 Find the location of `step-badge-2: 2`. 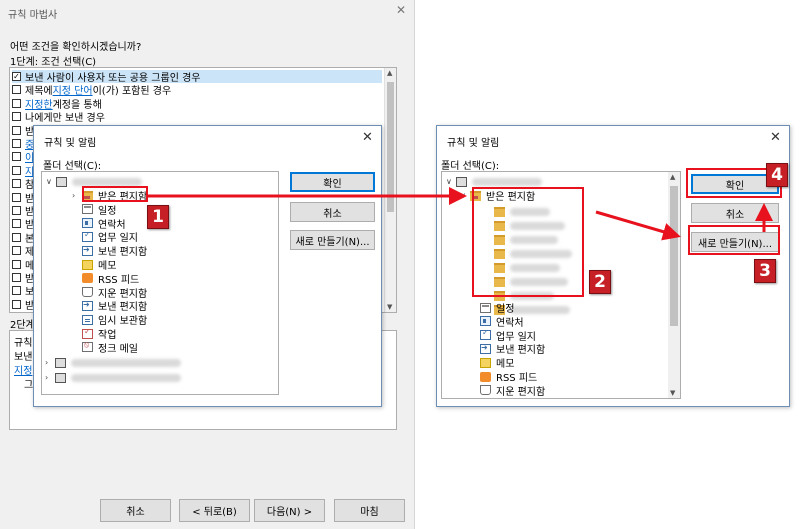

step-badge-2: 2 is located at coordinates (600, 282).